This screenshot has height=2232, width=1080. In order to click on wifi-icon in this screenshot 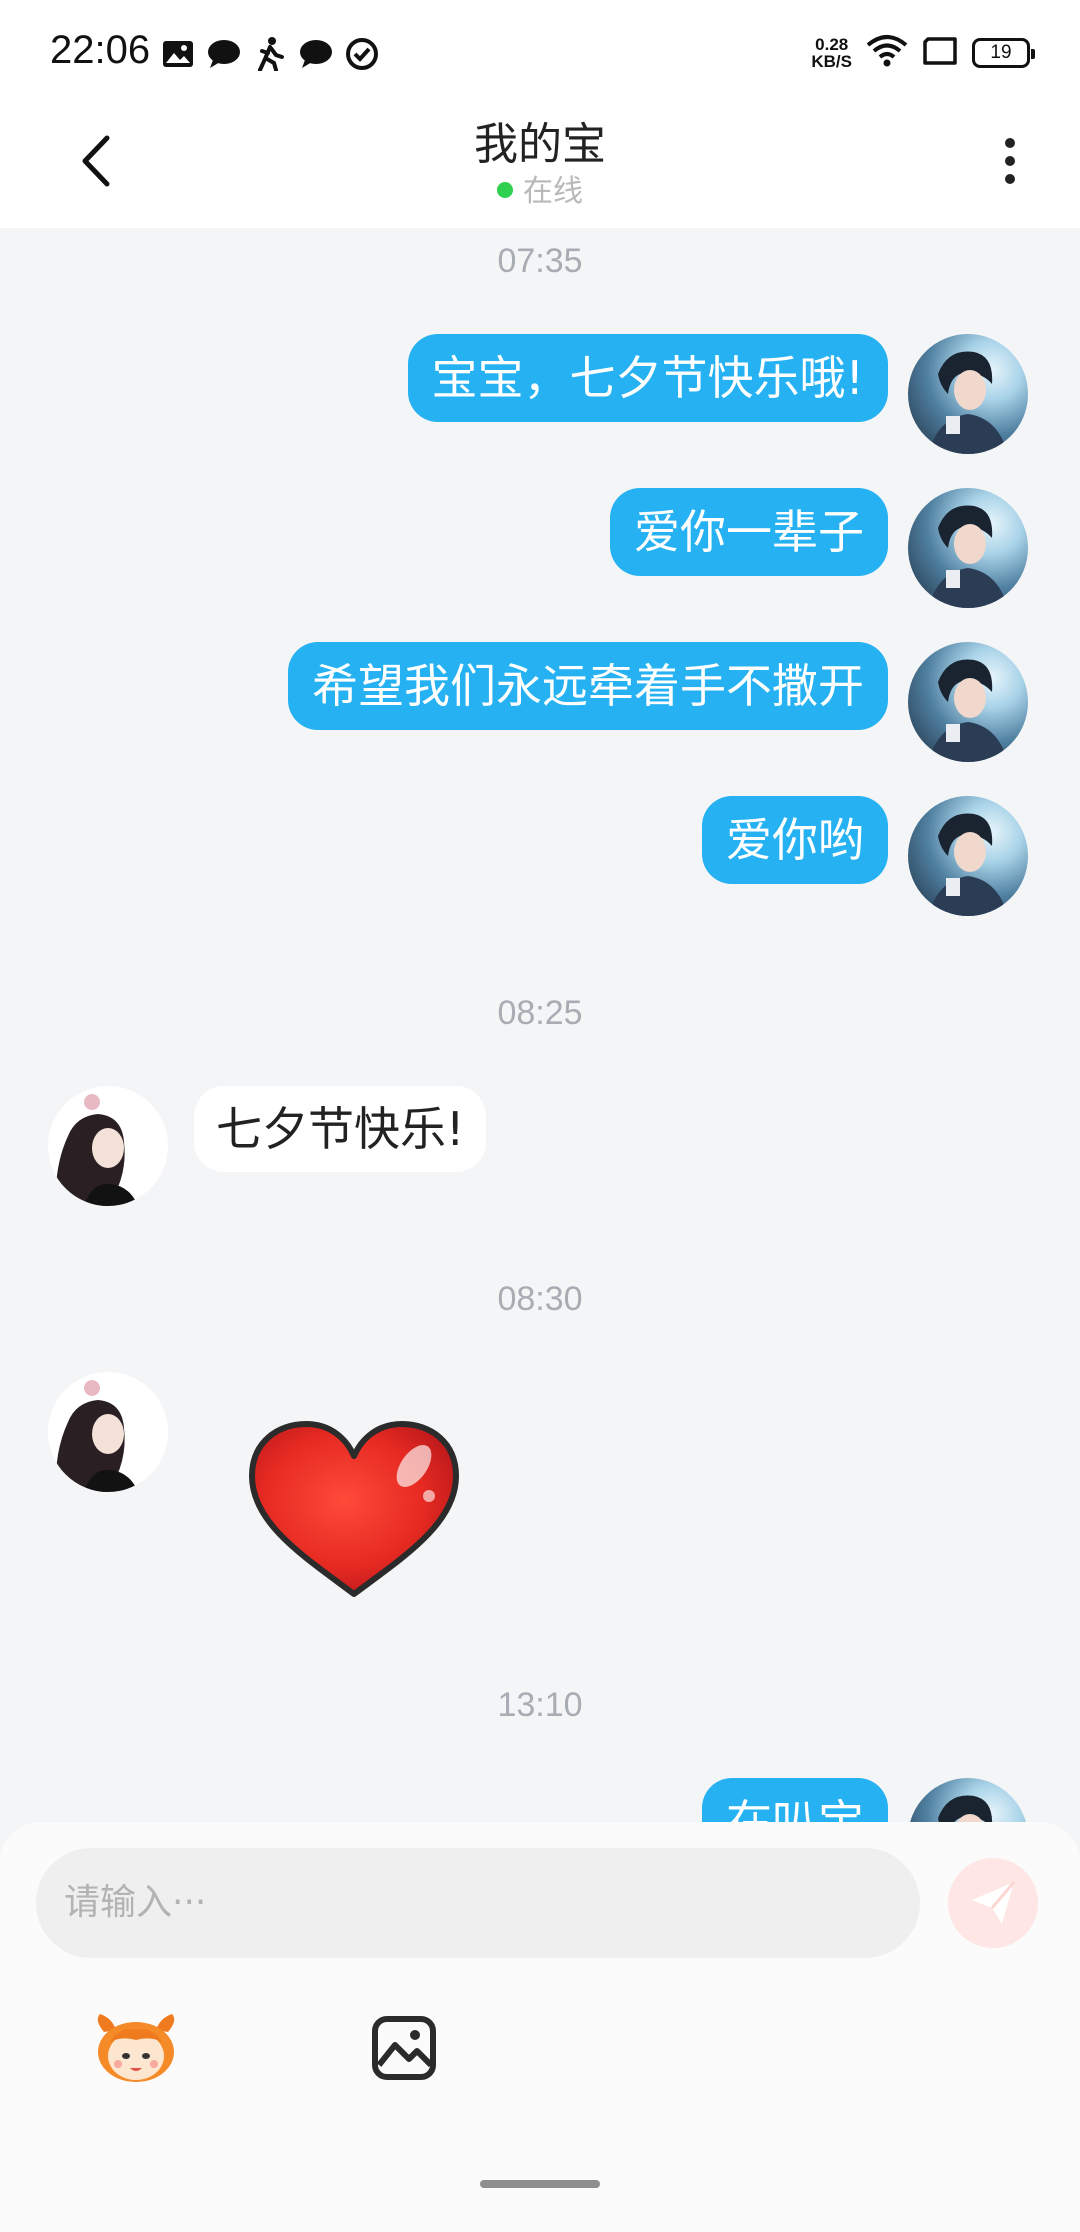, I will do `click(887, 53)`.